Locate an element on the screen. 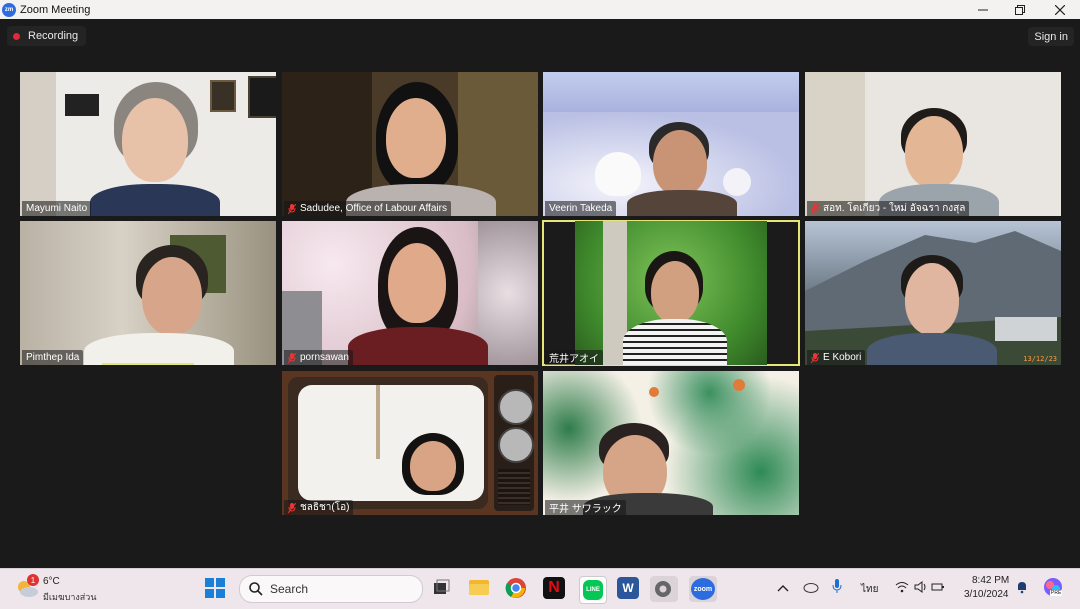 The image size is (1080, 609). notifications-button is located at coordinates (1022, 589).